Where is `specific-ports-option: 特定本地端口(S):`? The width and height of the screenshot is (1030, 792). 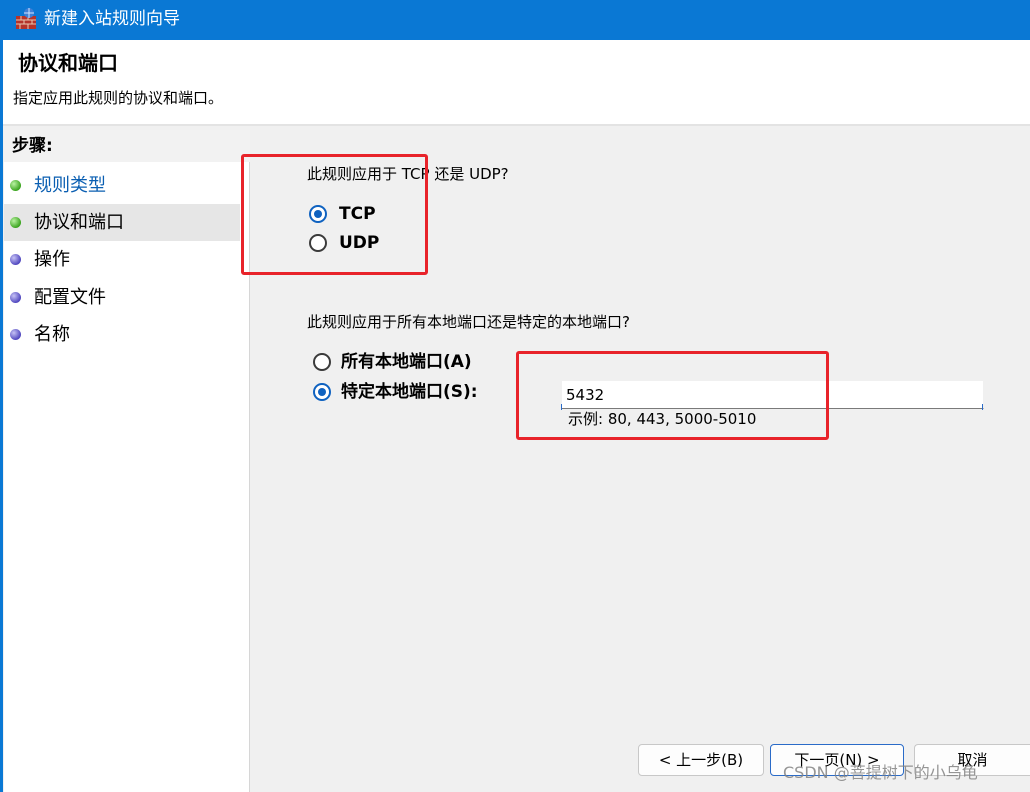 specific-ports-option: 特定本地端口(S): is located at coordinates (395, 392).